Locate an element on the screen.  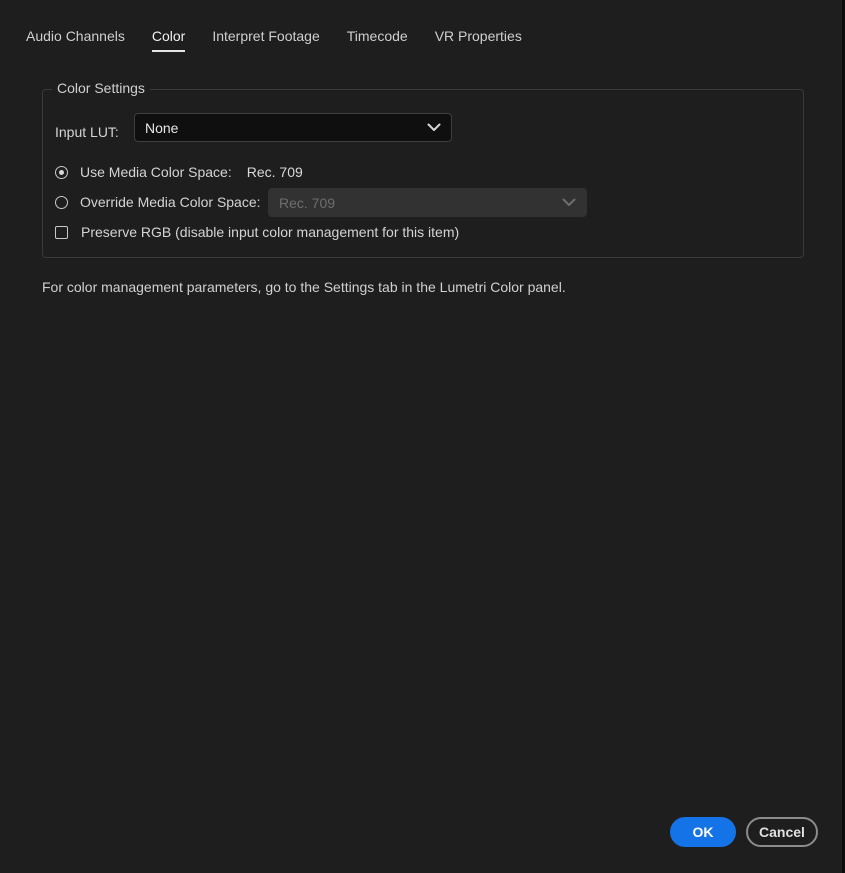
color-settings-legend: Color Settings is located at coordinates (101, 88).